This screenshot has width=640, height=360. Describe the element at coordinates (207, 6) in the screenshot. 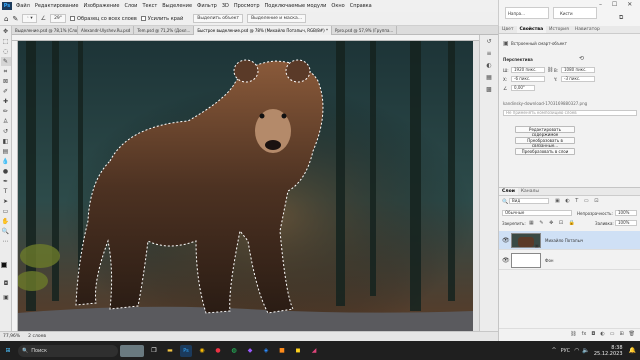

I see `menu-filter: Фильтр` at that location.